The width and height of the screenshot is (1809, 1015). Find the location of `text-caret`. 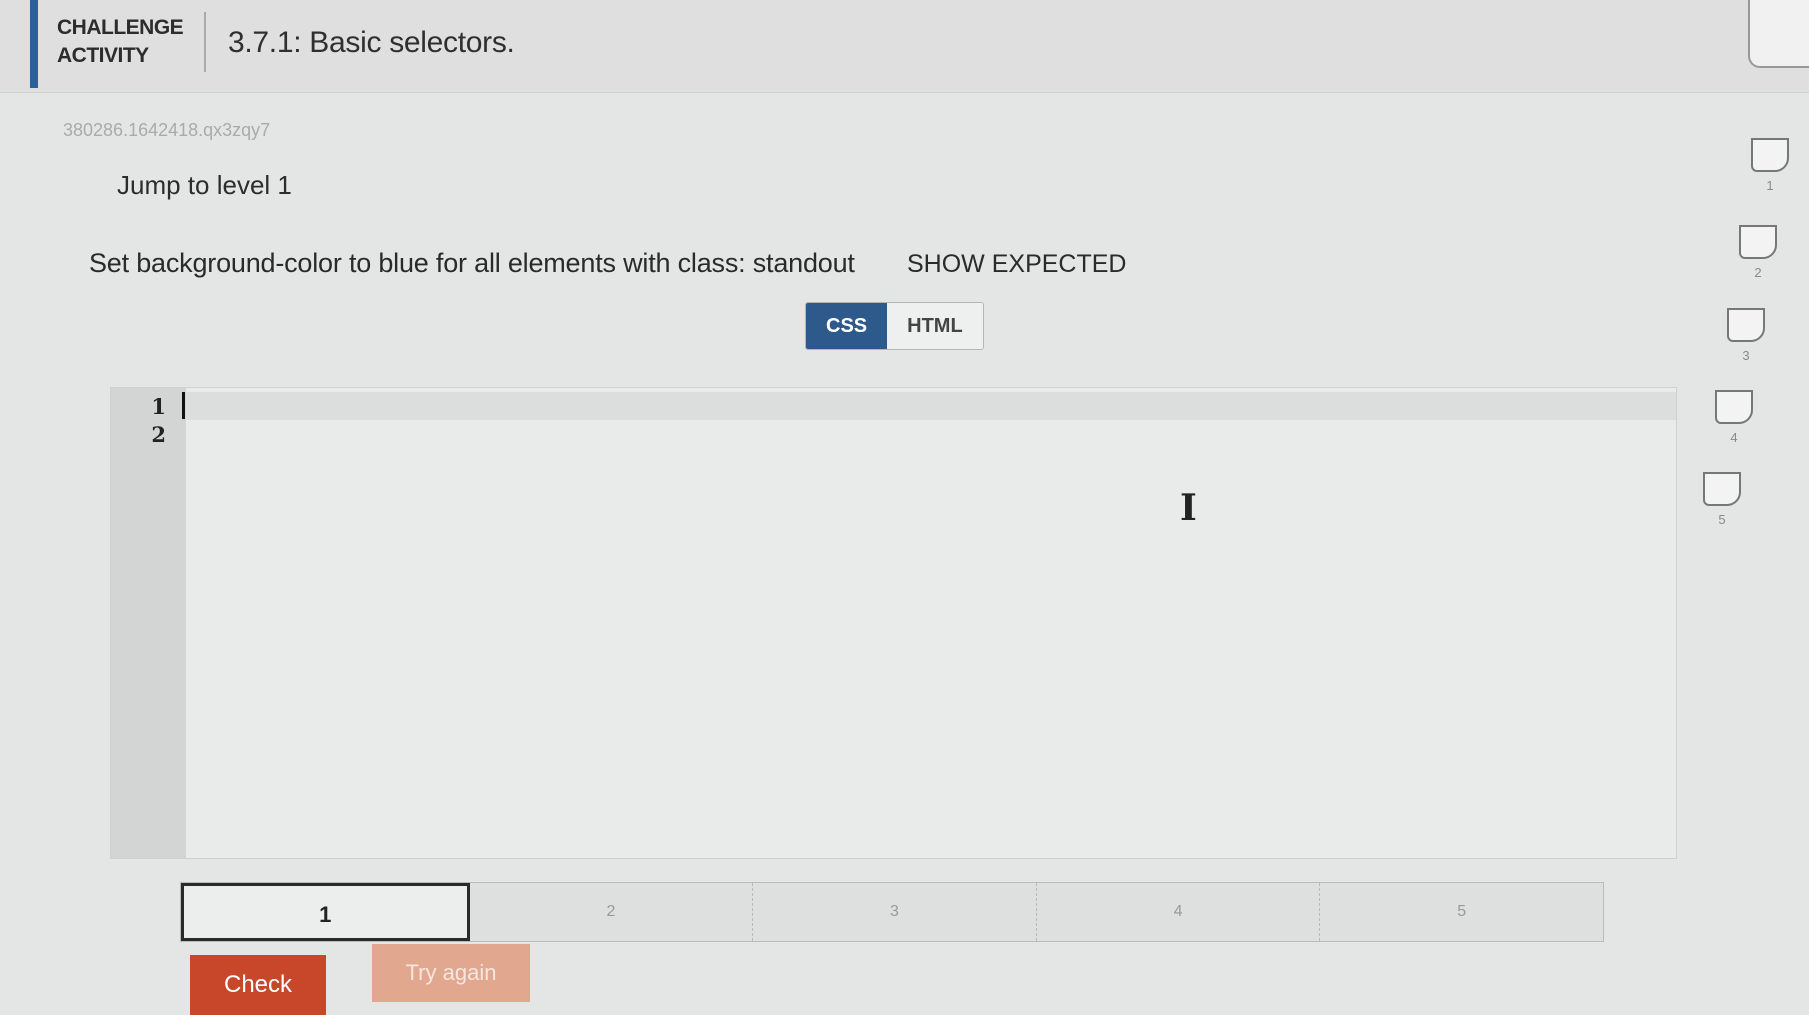

text-caret is located at coordinates (183, 405).